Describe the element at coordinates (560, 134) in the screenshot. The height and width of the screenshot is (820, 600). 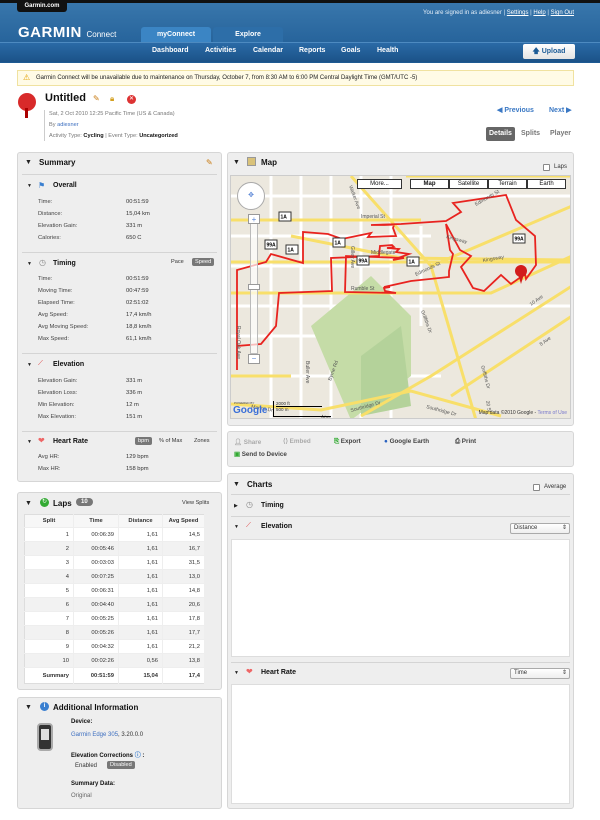
I see `view-player: Player` at that location.